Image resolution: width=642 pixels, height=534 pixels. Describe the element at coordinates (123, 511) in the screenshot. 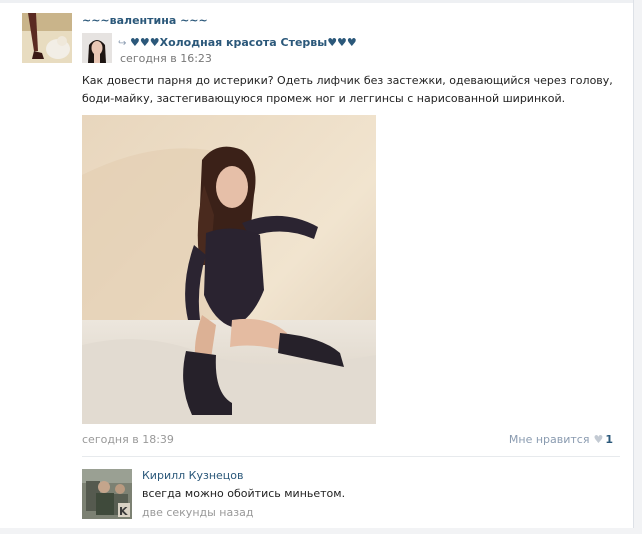

I see `svg-text: K` at that location.